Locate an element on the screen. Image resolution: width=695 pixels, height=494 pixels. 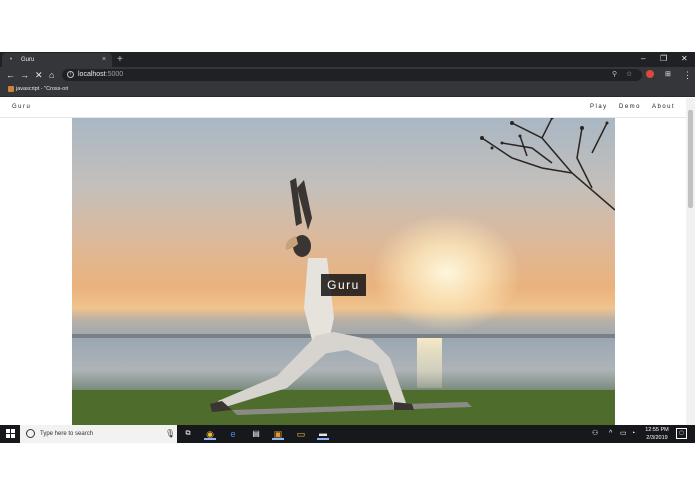
tray-chevron-icon: ^ is located at coordinates (610, 434).